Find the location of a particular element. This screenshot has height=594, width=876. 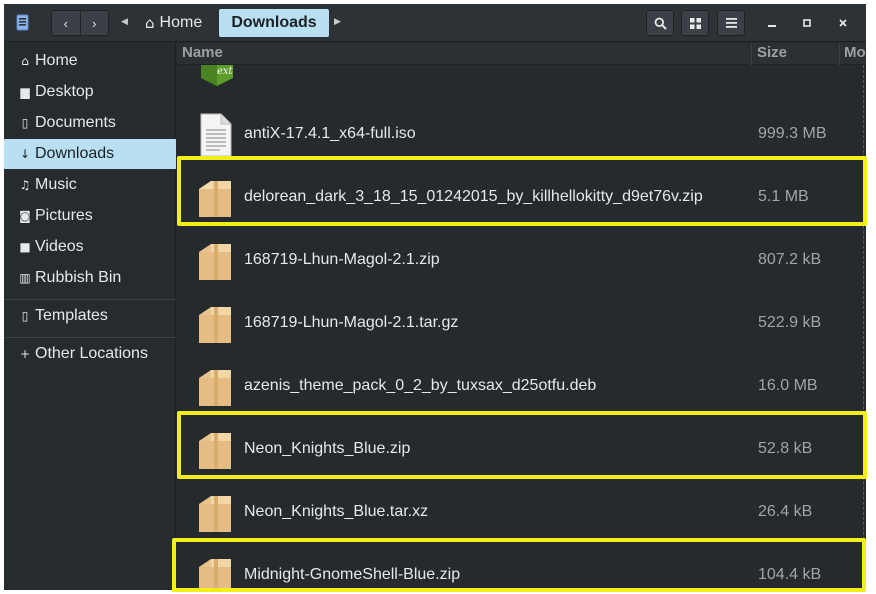

menu-button is located at coordinates (731, 23).